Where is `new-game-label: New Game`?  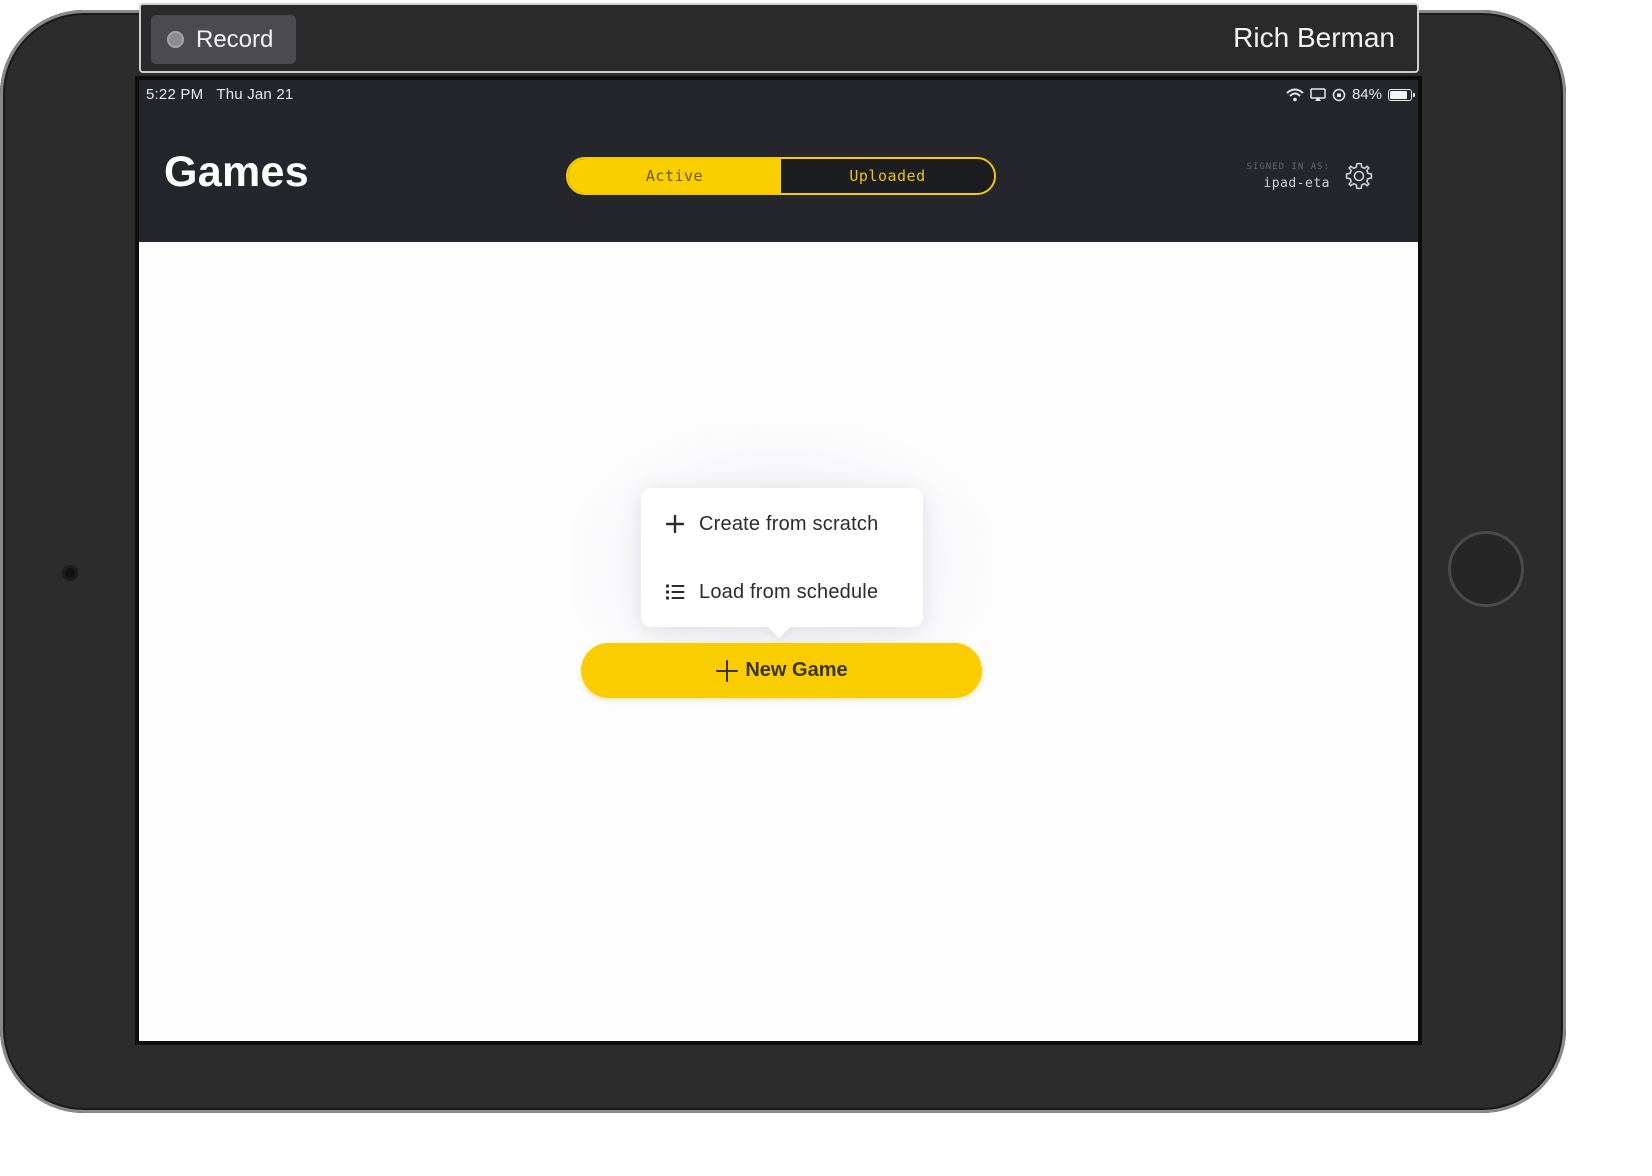 new-game-label: New Game is located at coordinates (796, 670).